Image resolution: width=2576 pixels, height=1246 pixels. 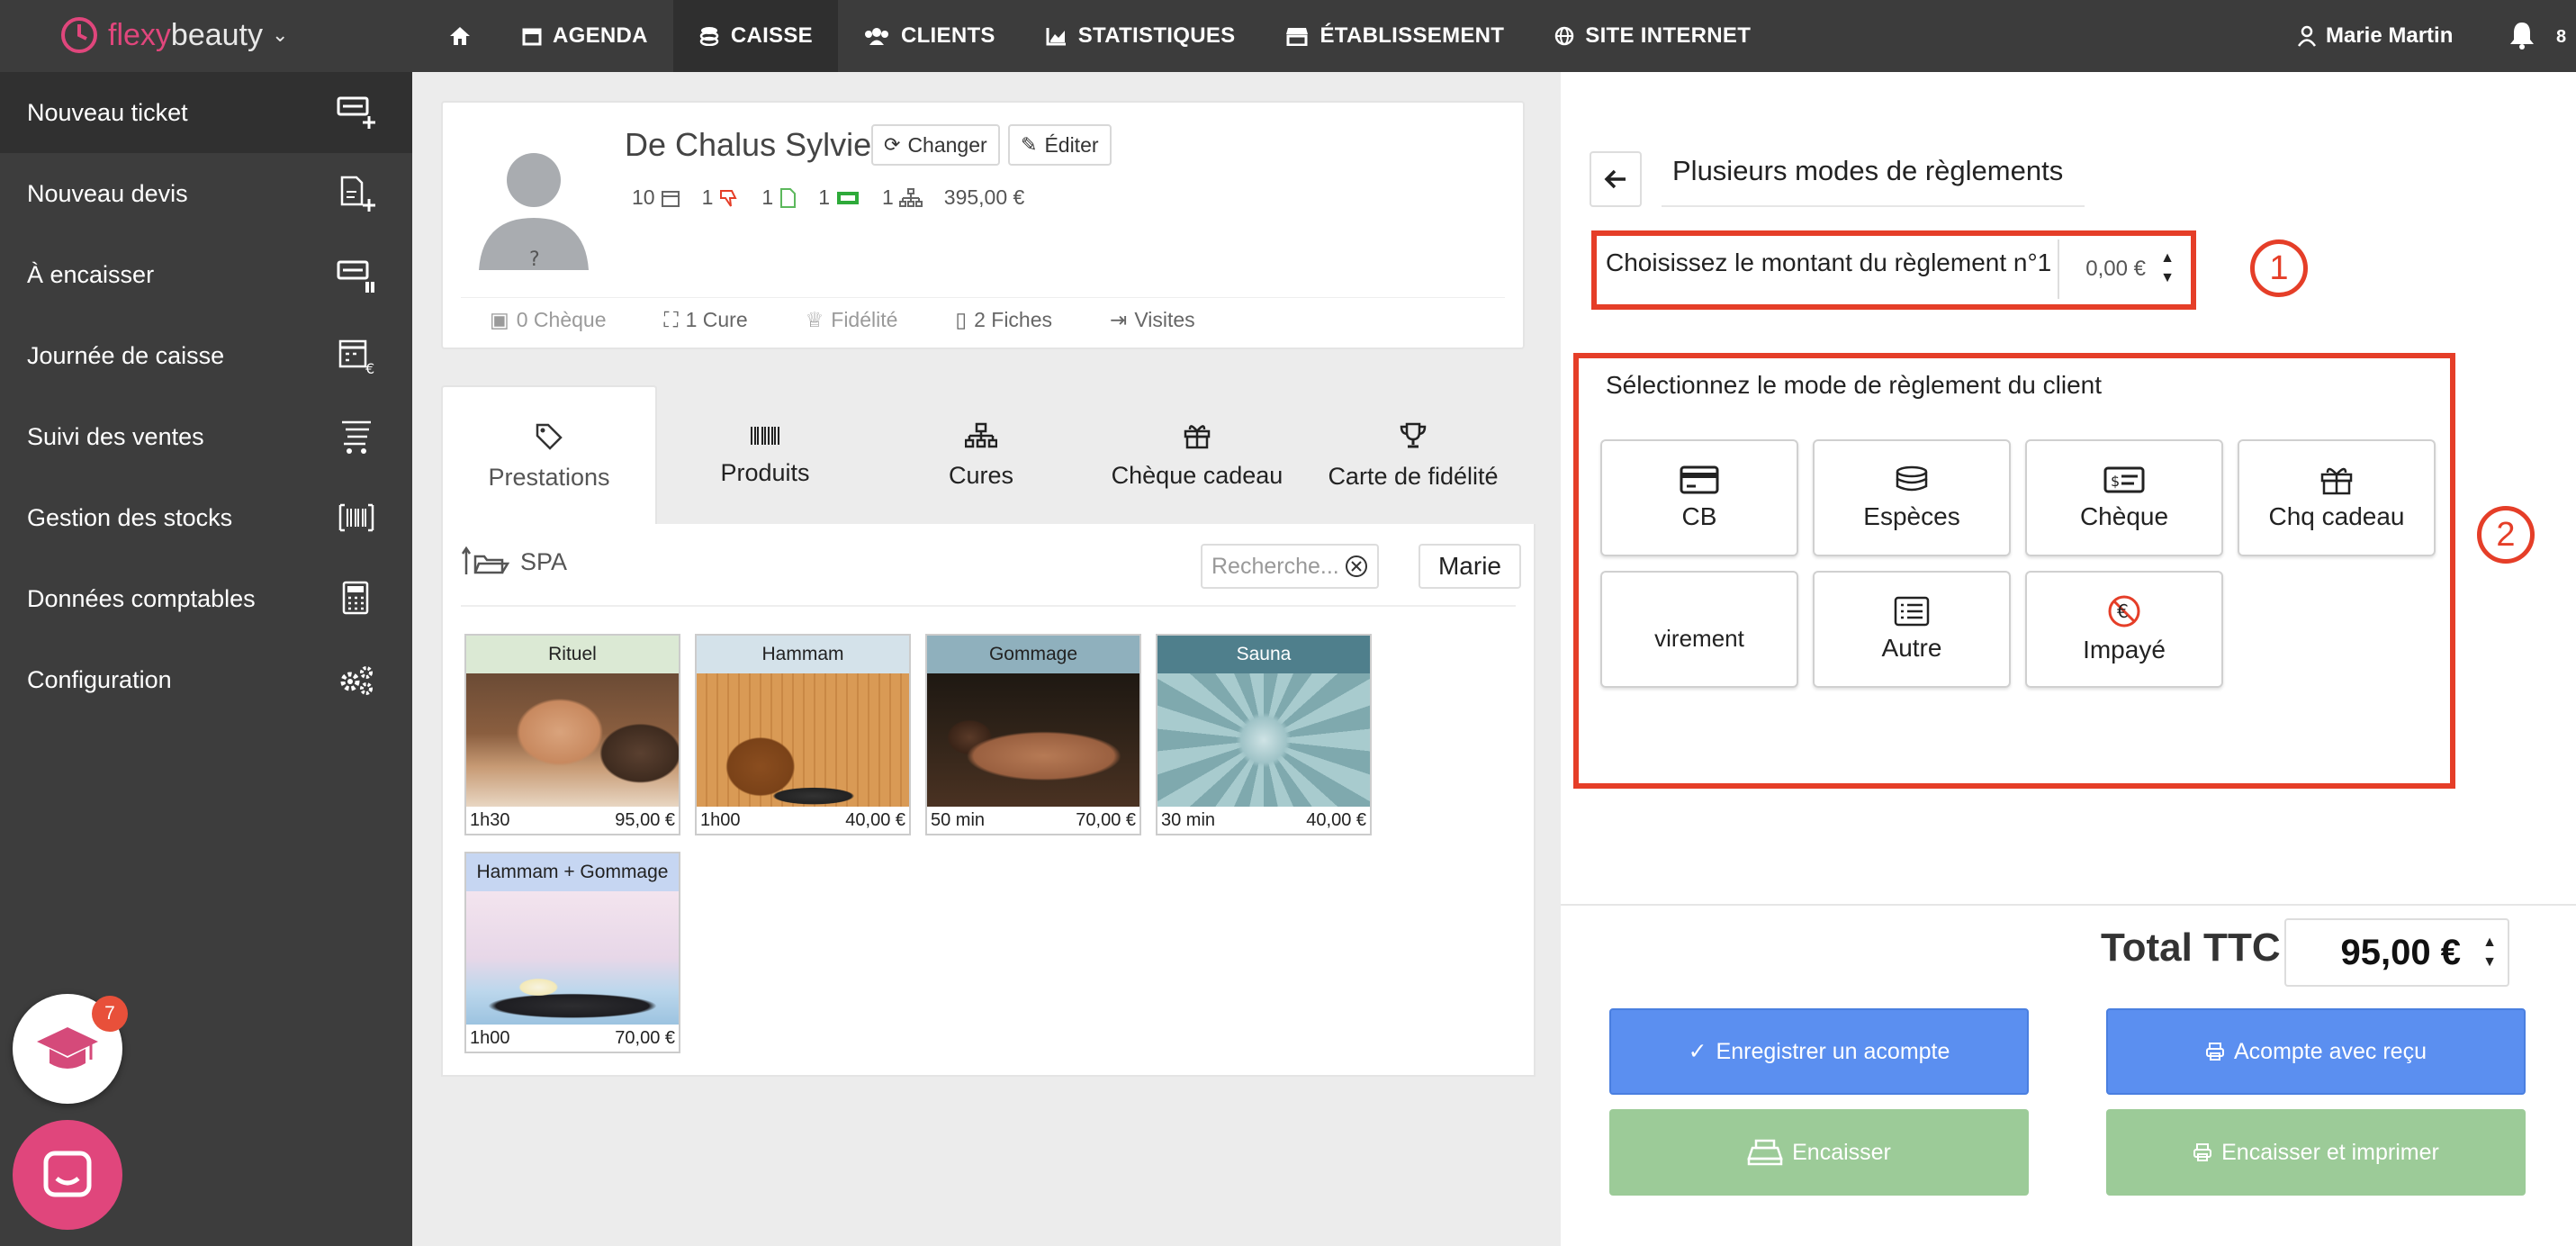 I want to click on link-cure: ⛶ 1 Cure, so click(x=705, y=320).